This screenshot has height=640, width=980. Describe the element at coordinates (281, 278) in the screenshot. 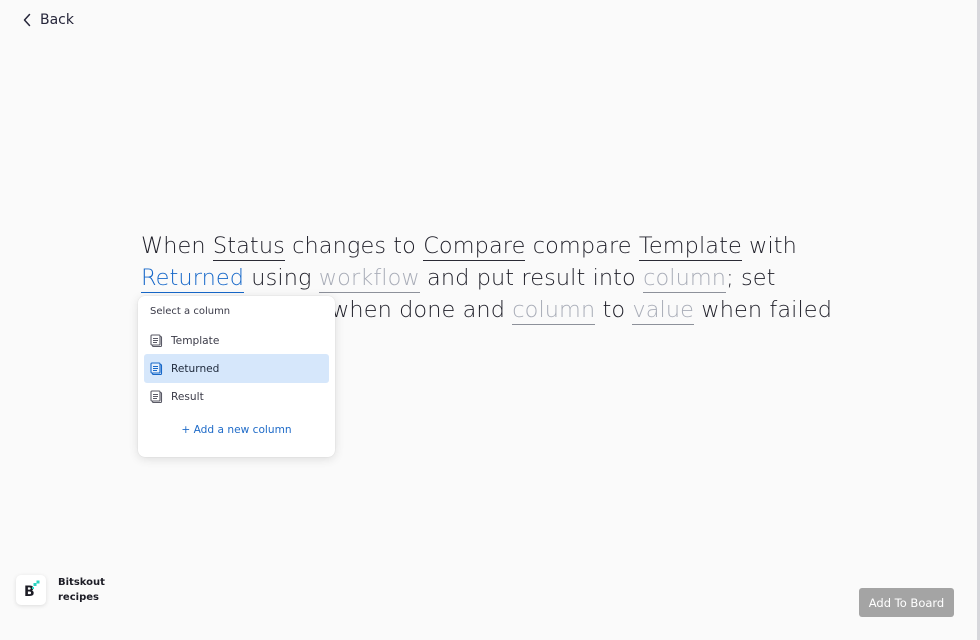

I see `recipe-text: using` at that location.